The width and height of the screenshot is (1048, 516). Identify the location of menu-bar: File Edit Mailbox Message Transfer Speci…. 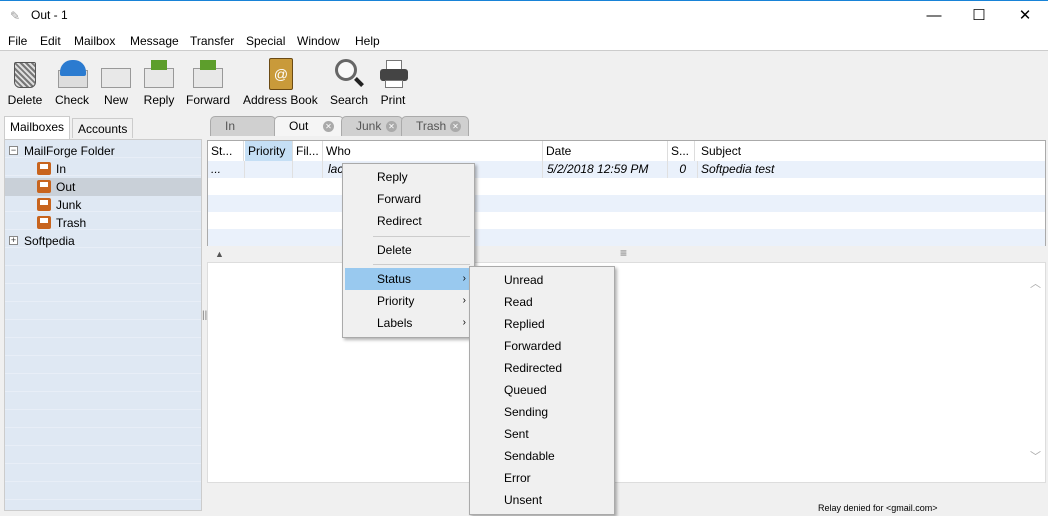
(524, 40).